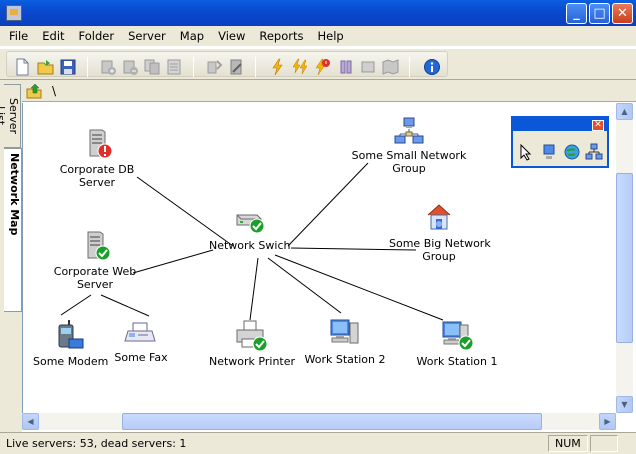  I want to click on node-label: Some Big Network, so click(440, 243).